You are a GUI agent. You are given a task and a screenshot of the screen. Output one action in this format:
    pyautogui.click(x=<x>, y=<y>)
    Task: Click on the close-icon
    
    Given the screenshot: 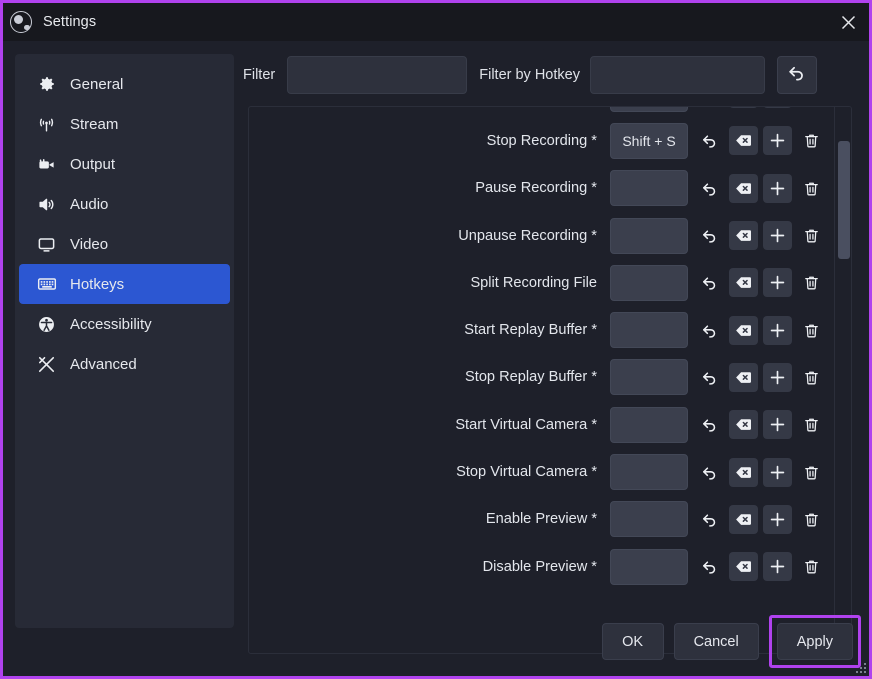 What is the action you would take?
    pyautogui.click(x=848, y=22)
    